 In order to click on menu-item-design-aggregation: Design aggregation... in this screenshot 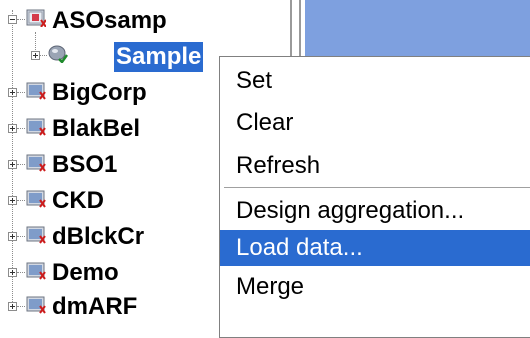, I will do `click(375, 211)`.